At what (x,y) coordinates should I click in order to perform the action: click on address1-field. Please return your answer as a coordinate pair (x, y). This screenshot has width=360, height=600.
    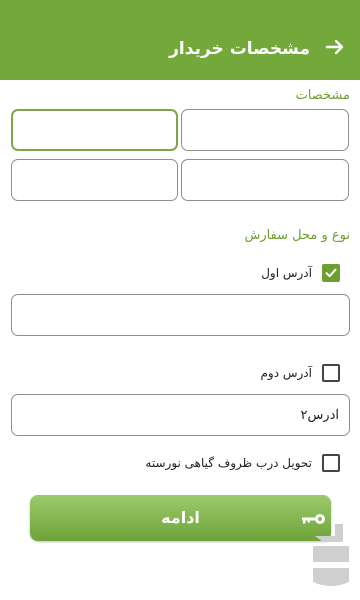
    Looking at the image, I should click on (180, 315).